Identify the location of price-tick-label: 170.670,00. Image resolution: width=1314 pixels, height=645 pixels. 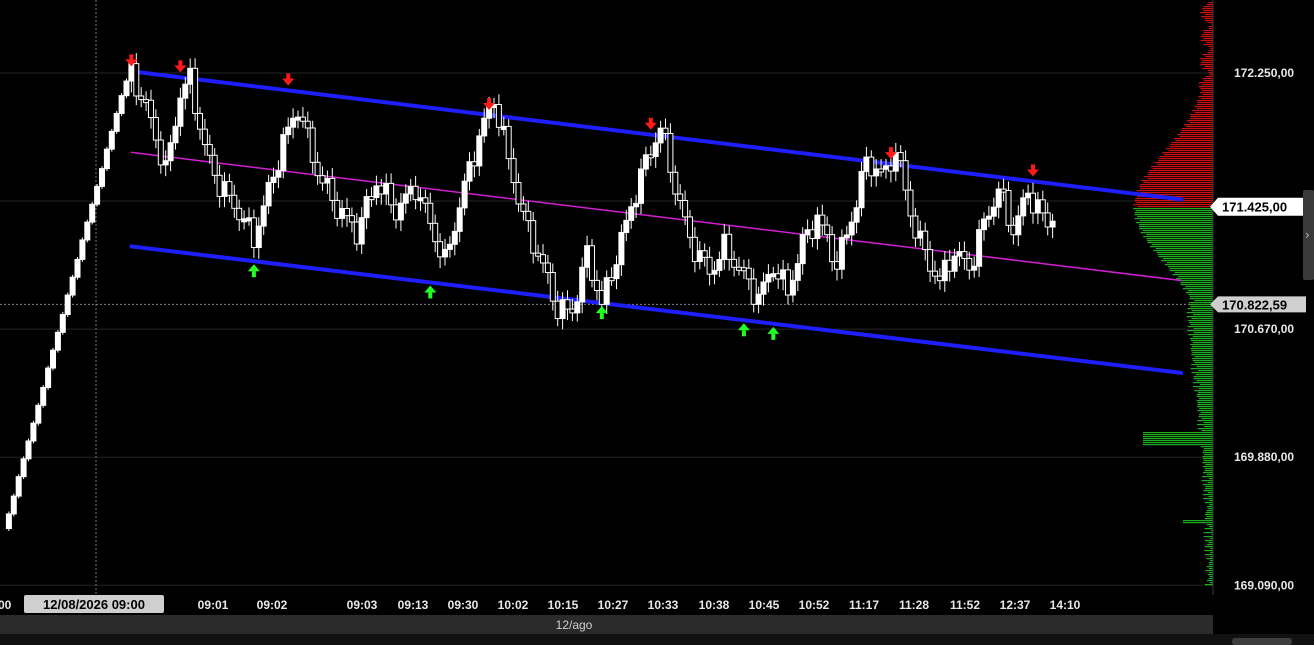
(1264, 329).